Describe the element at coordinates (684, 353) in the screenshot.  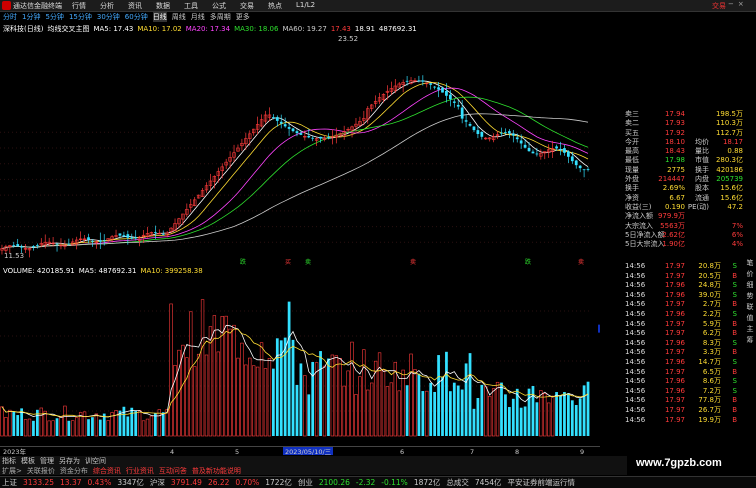
I see `tick-row: 14:56 17.97 3.3万 B` at that location.